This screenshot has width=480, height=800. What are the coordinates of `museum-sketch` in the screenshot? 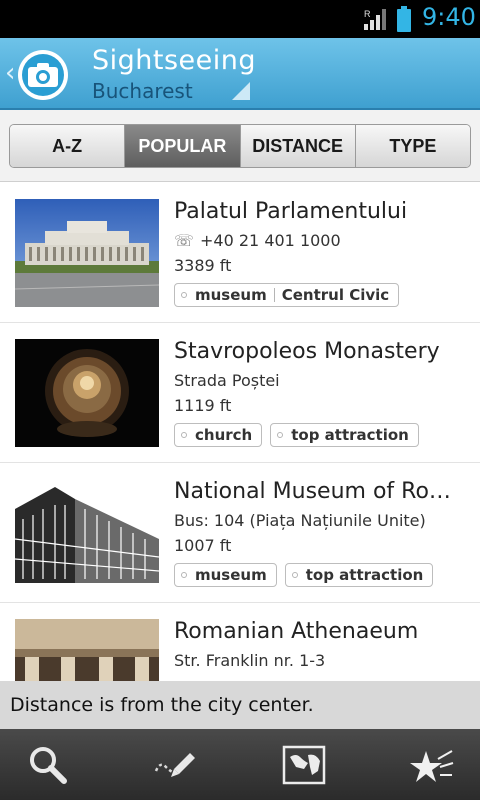 It's located at (87, 533).